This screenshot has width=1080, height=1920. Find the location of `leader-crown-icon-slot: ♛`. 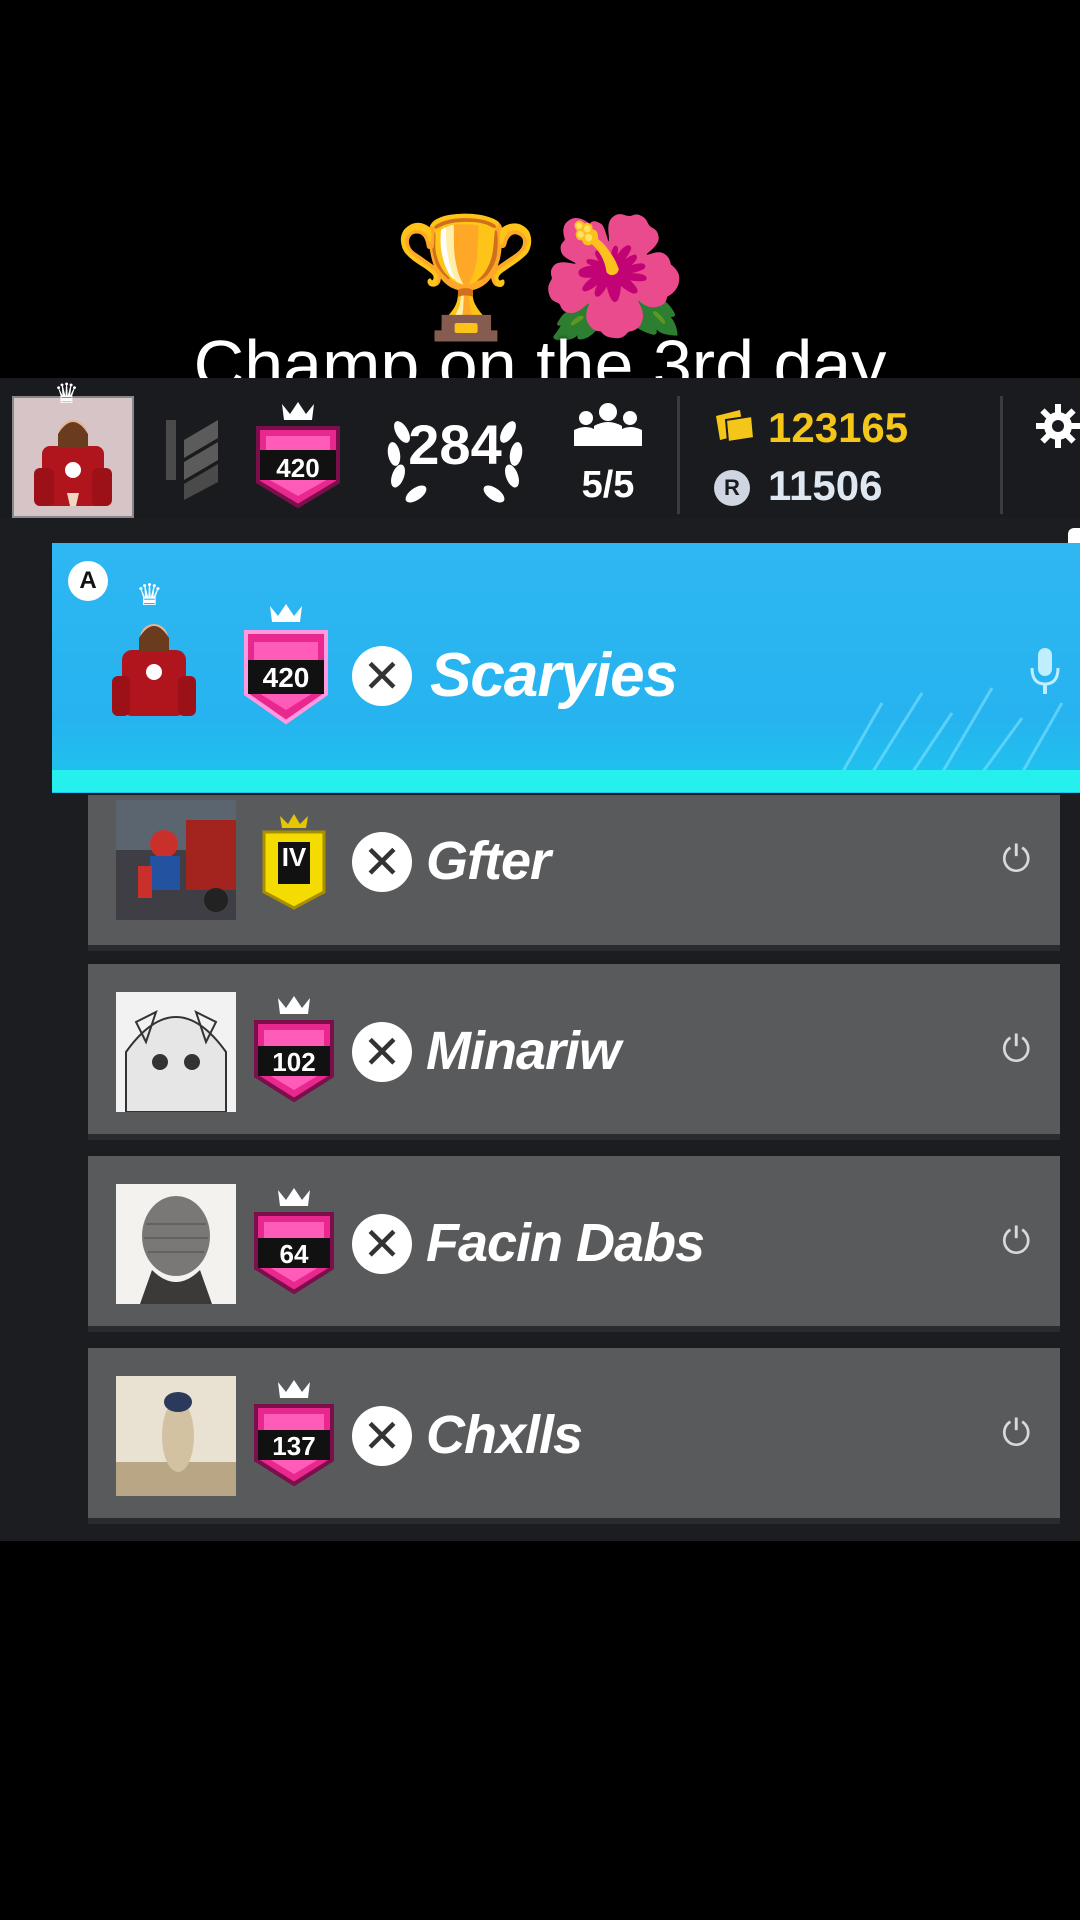

leader-crown-icon-slot: ♛ is located at coordinates (149, 595).